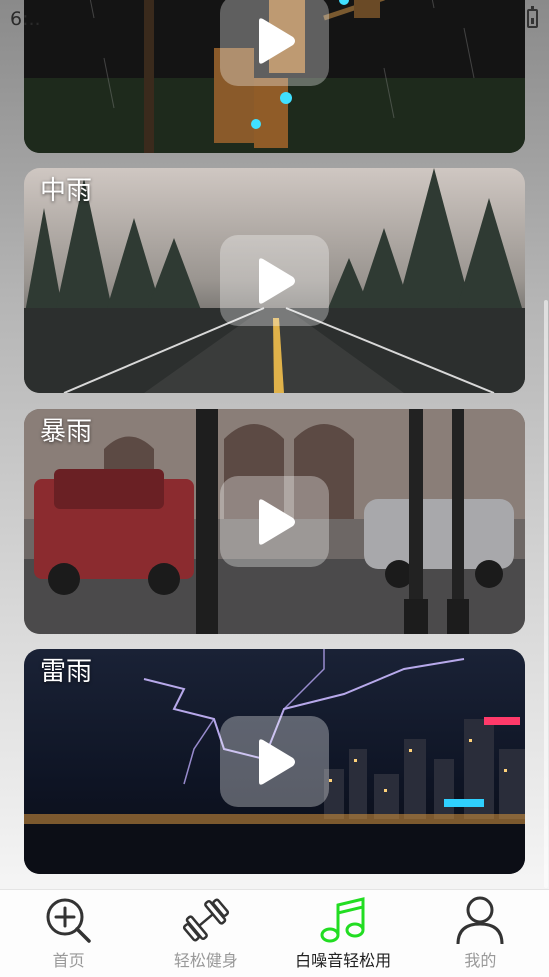 The image size is (549, 977). Describe the element at coordinates (205, 920) in the screenshot. I see `dumbbell-icon` at that location.